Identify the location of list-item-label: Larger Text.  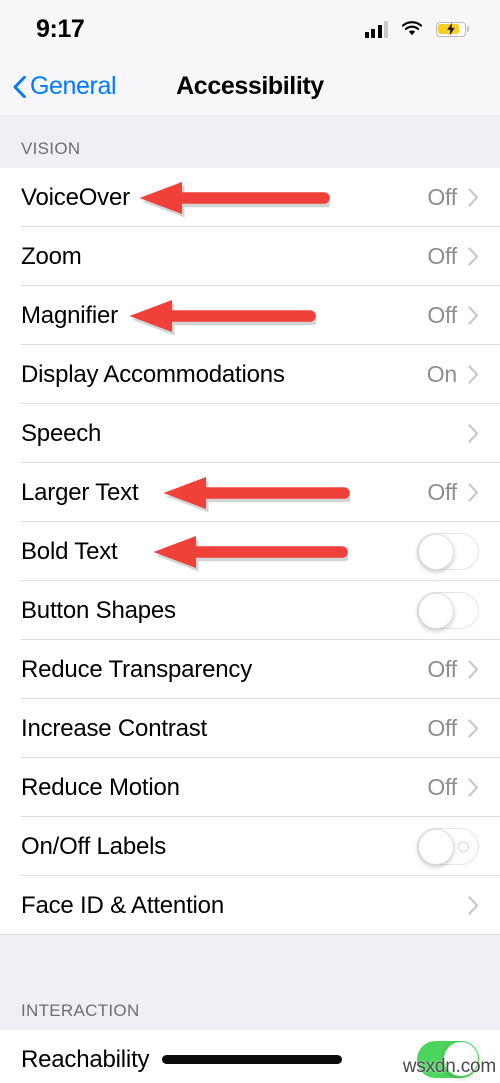
(80, 492).